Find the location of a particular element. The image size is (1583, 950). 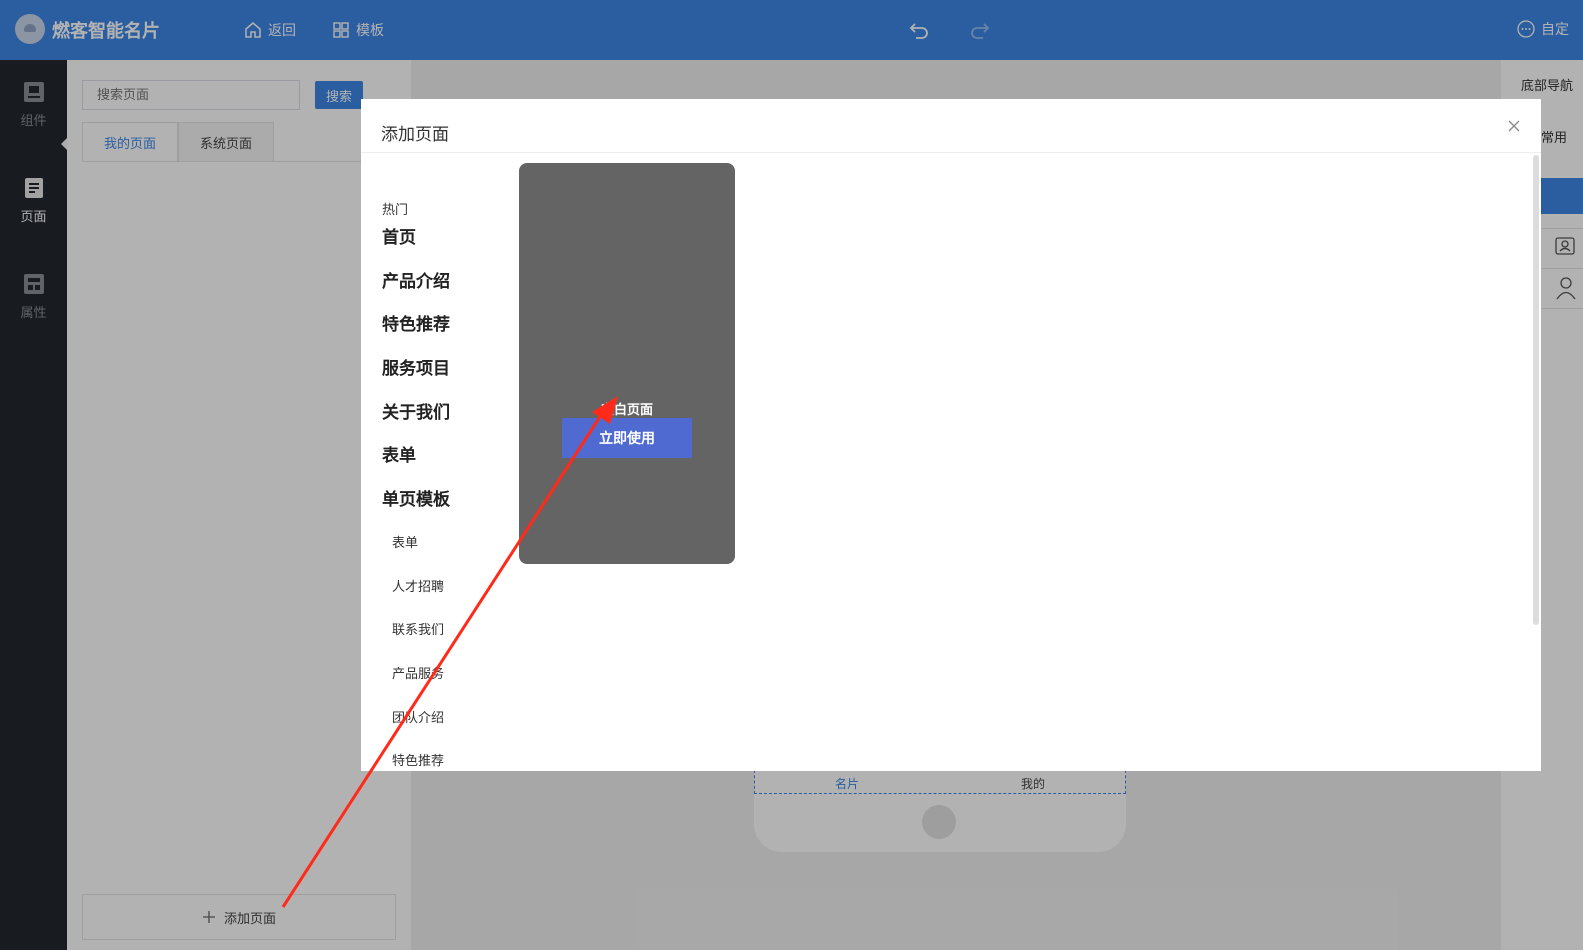

category-item: 关于我们 is located at coordinates (447, 425).